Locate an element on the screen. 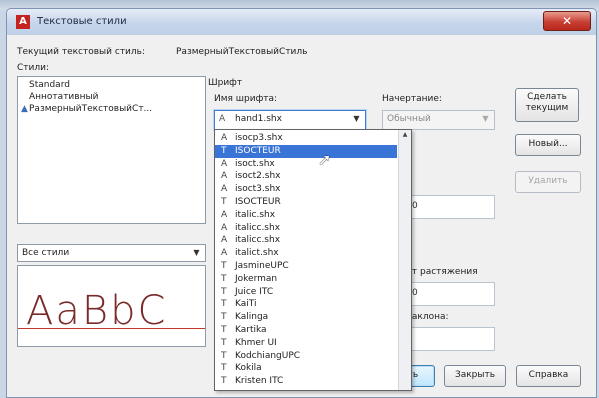 The width and height of the screenshot is (599, 398). font-list-item-label: italict.shx is located at coordinates (257, 253).